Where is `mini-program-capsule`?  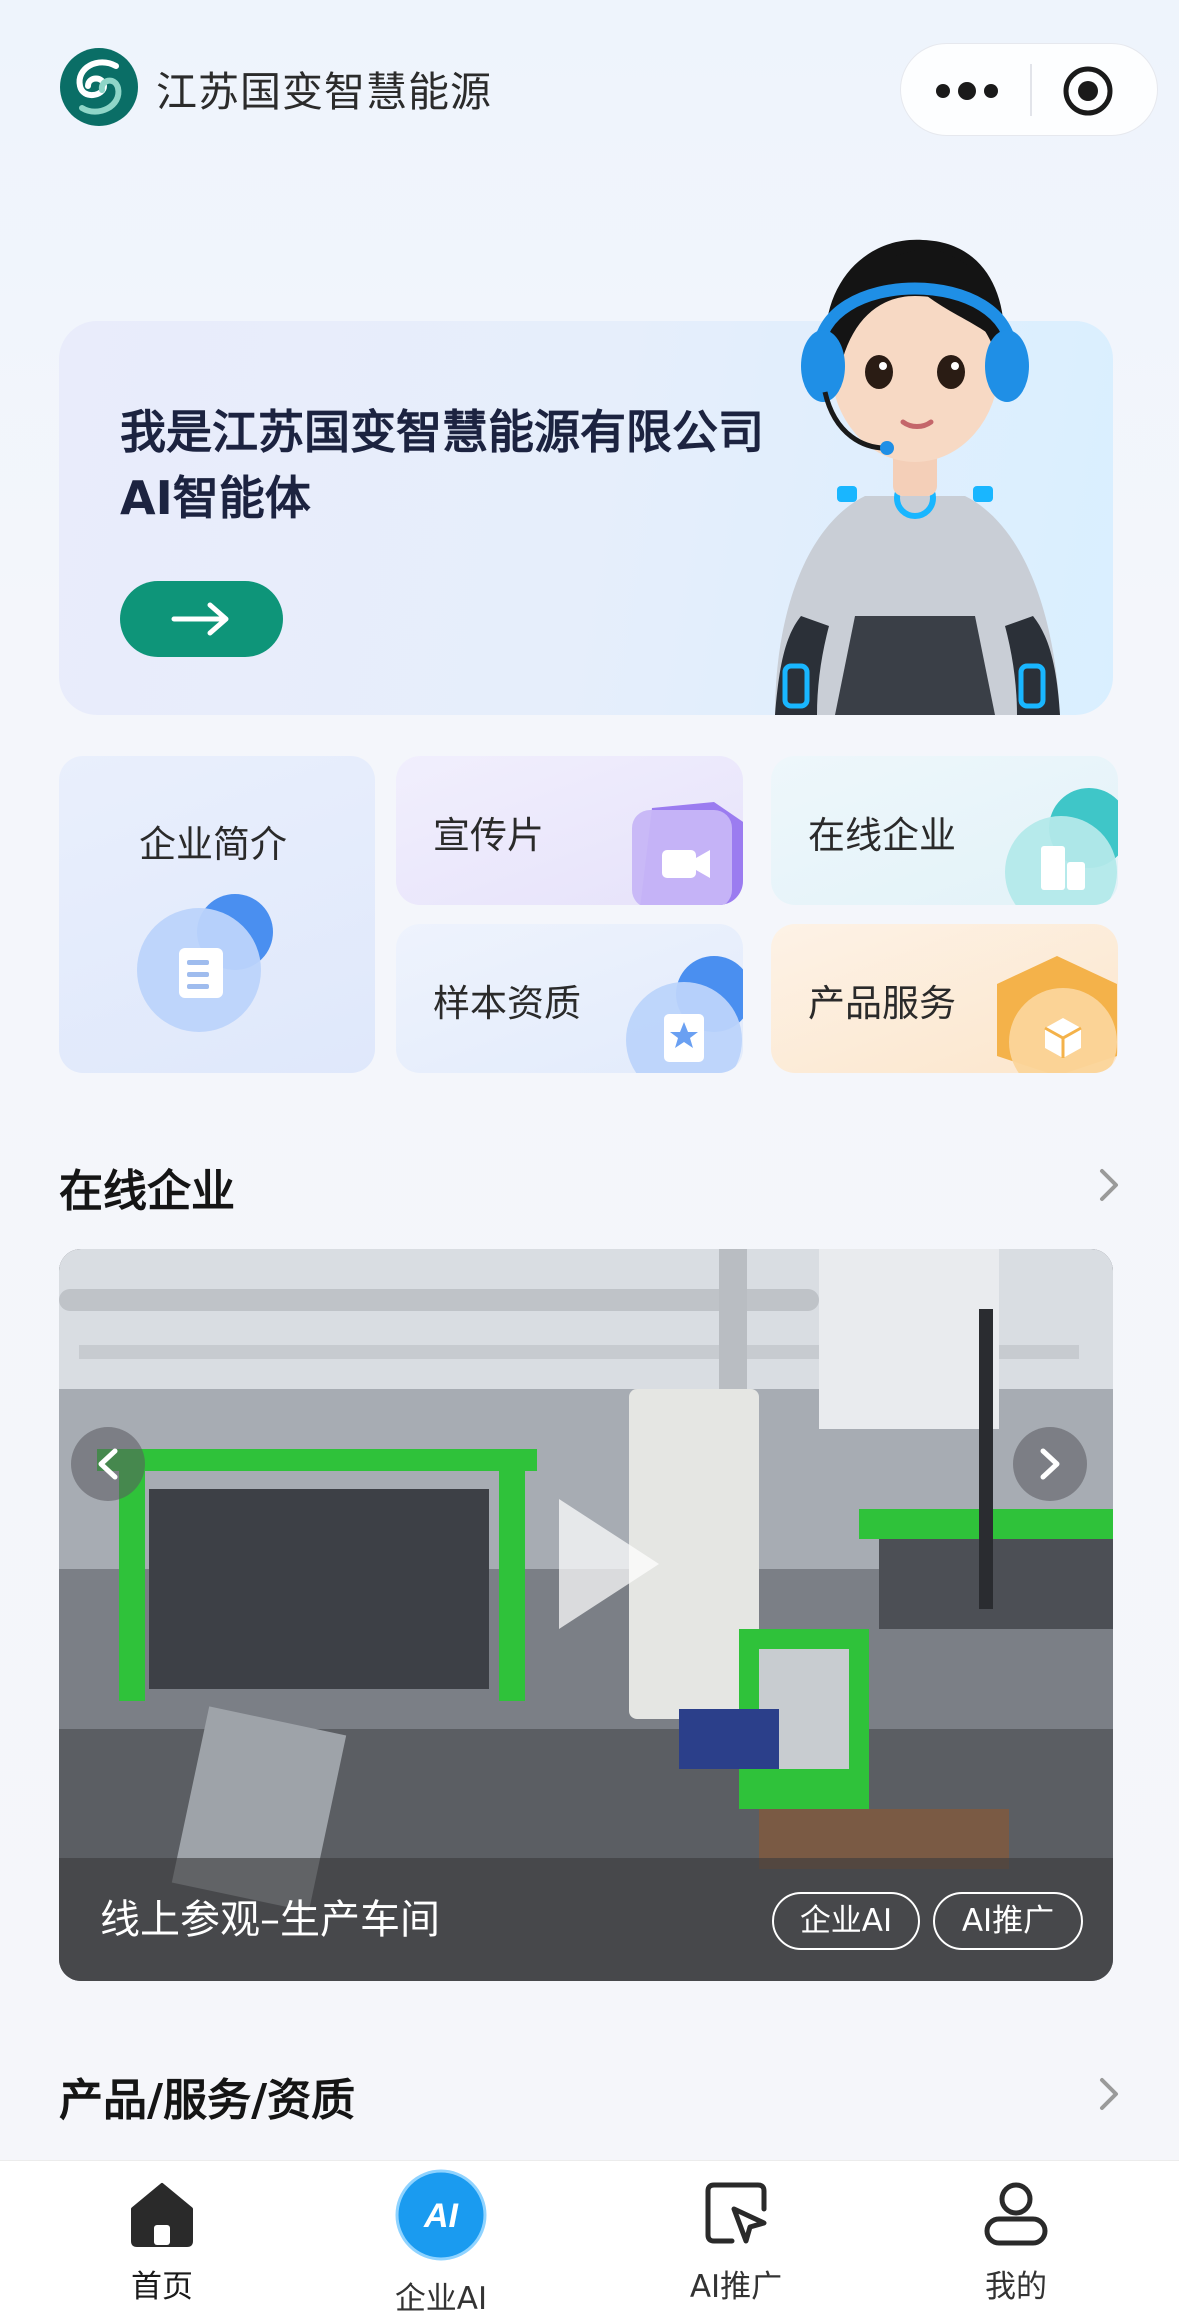 mini-program-capsule is located at coordinates (1029, 89).